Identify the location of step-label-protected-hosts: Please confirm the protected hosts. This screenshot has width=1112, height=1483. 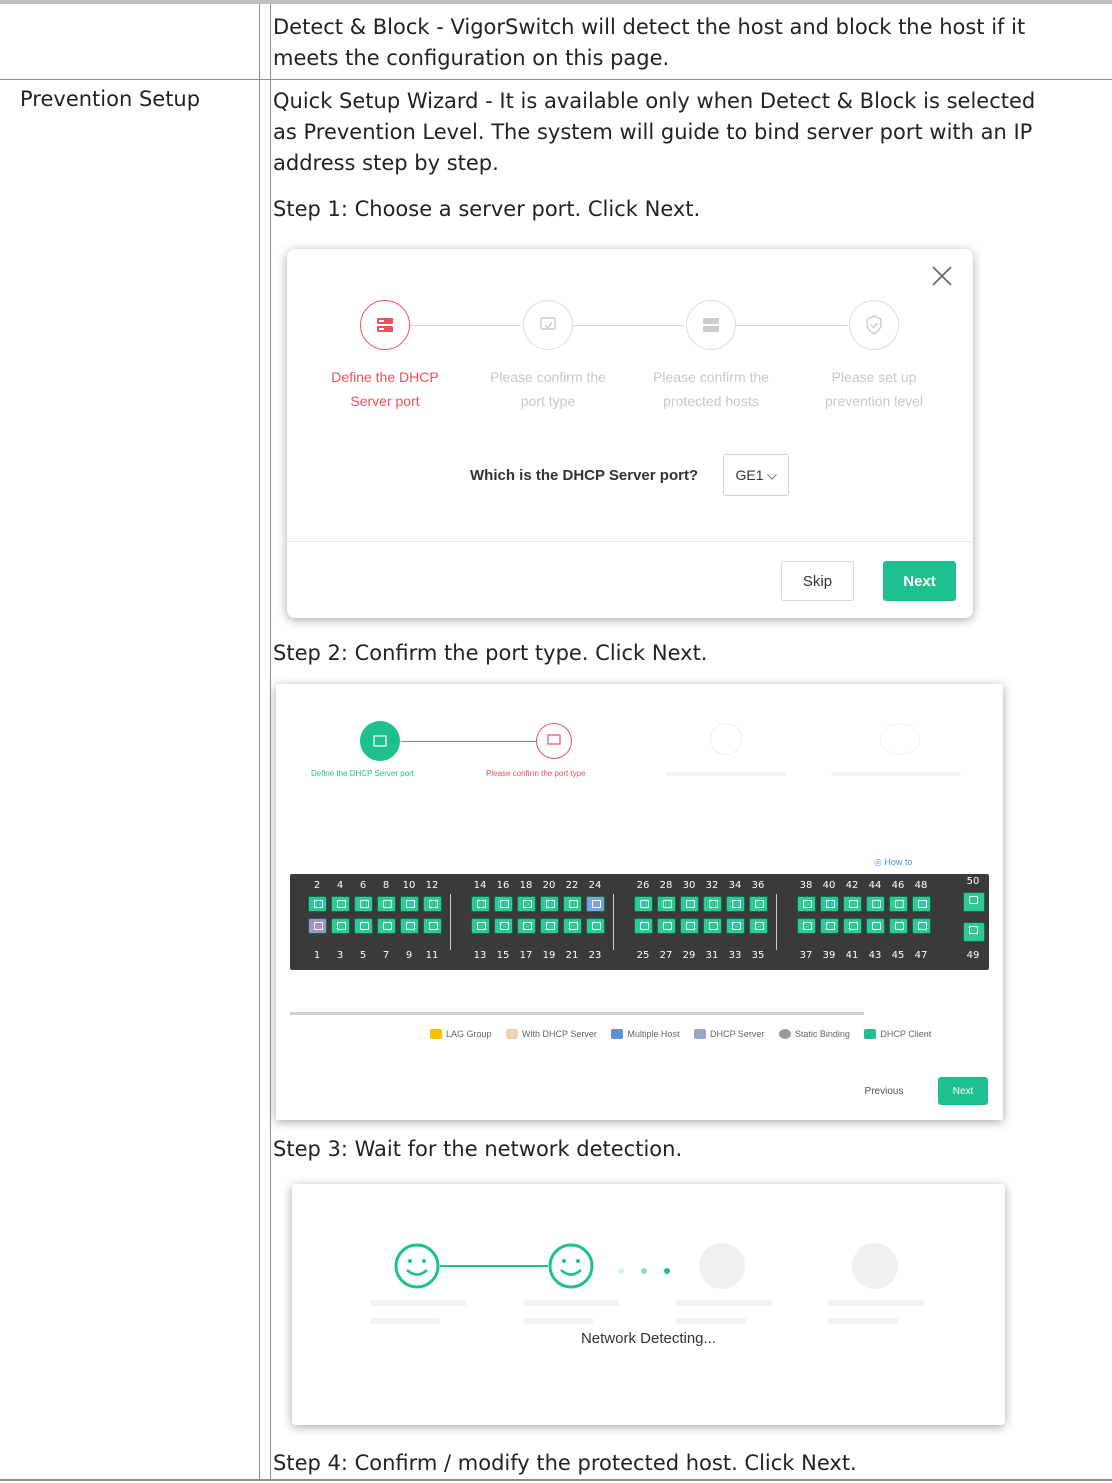
(711, 389).